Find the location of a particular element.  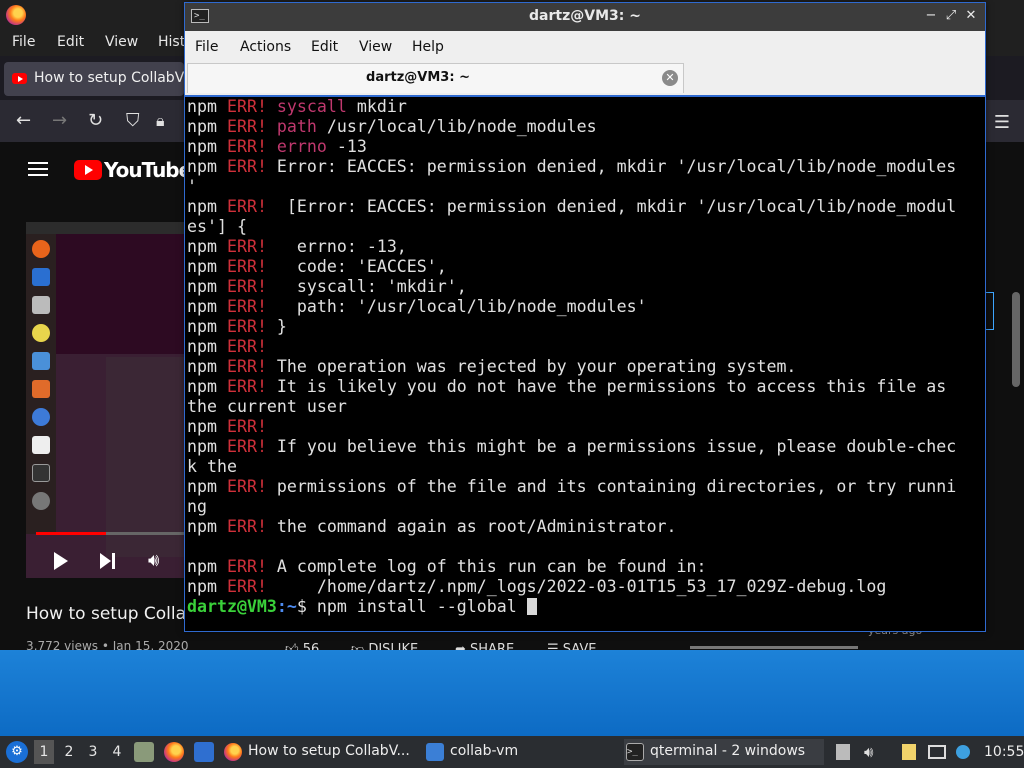

workspace-2: 2 is located at coordinates (69, 752).